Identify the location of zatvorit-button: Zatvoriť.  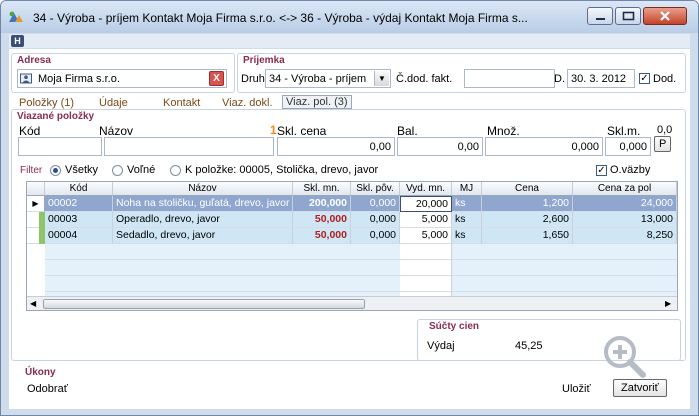
(640, 388).